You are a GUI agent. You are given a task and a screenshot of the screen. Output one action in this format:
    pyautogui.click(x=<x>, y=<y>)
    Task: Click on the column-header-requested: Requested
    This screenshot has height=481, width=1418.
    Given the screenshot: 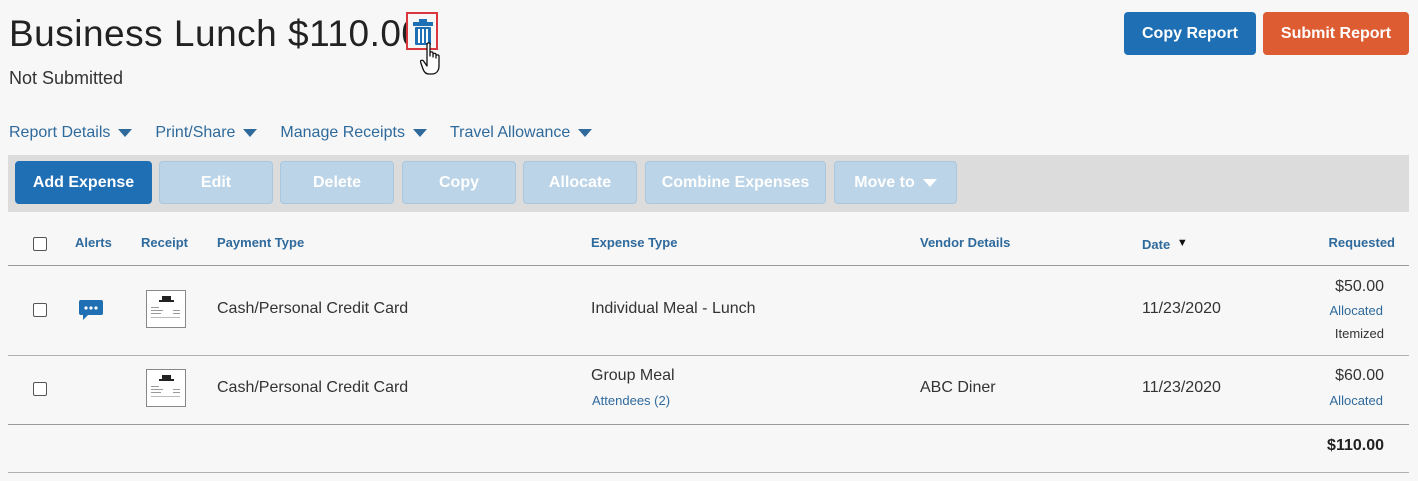 What is the action you would take?
    pyautogui.click(x=1345, y=242)
    